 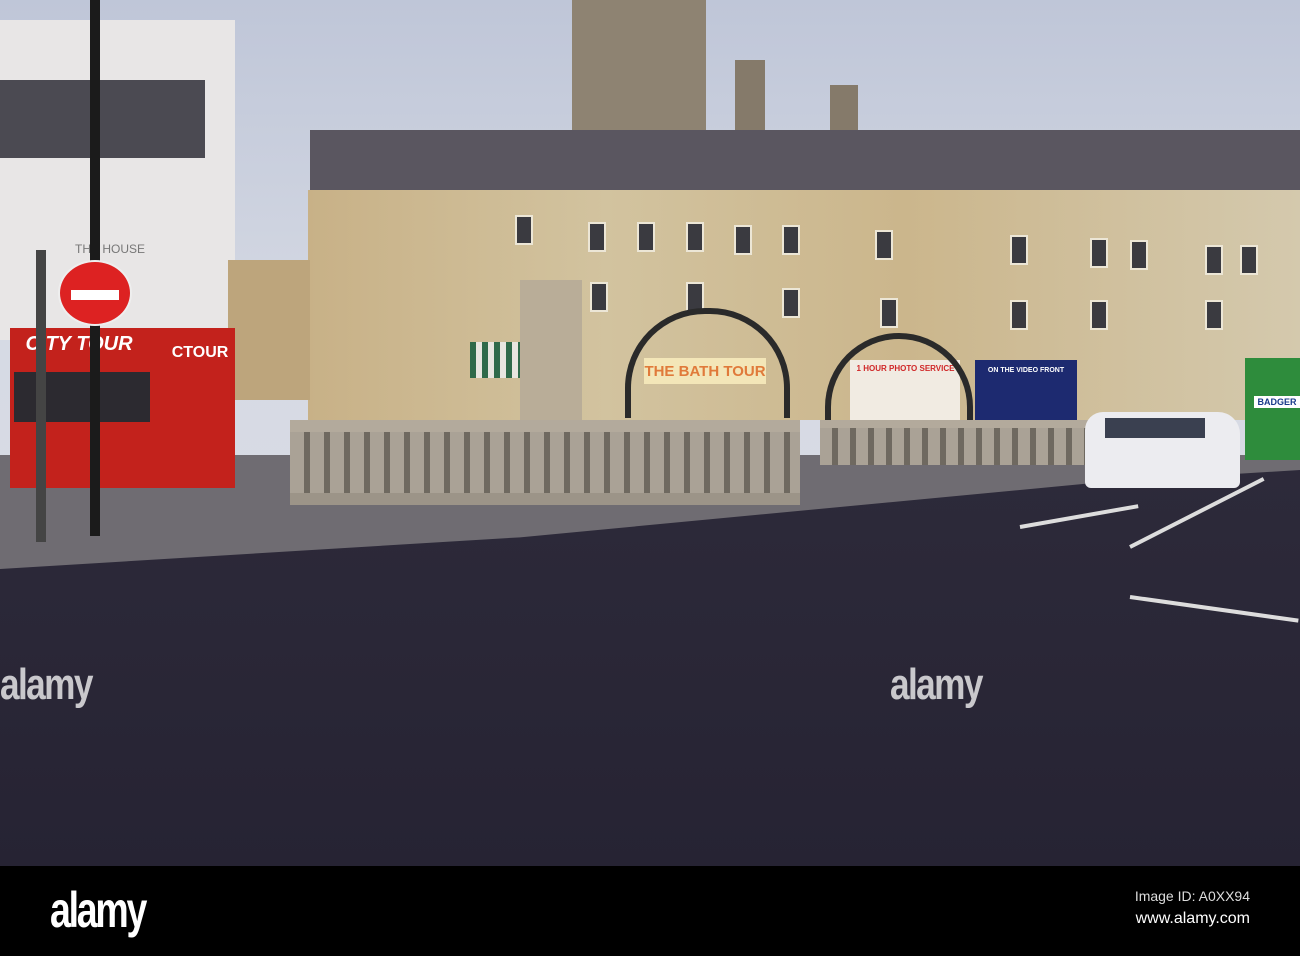 What do you see at coordinates (98, 910) in the screenshot?
I see `alamy-logo: alamy` at bounding box center [98, 910].